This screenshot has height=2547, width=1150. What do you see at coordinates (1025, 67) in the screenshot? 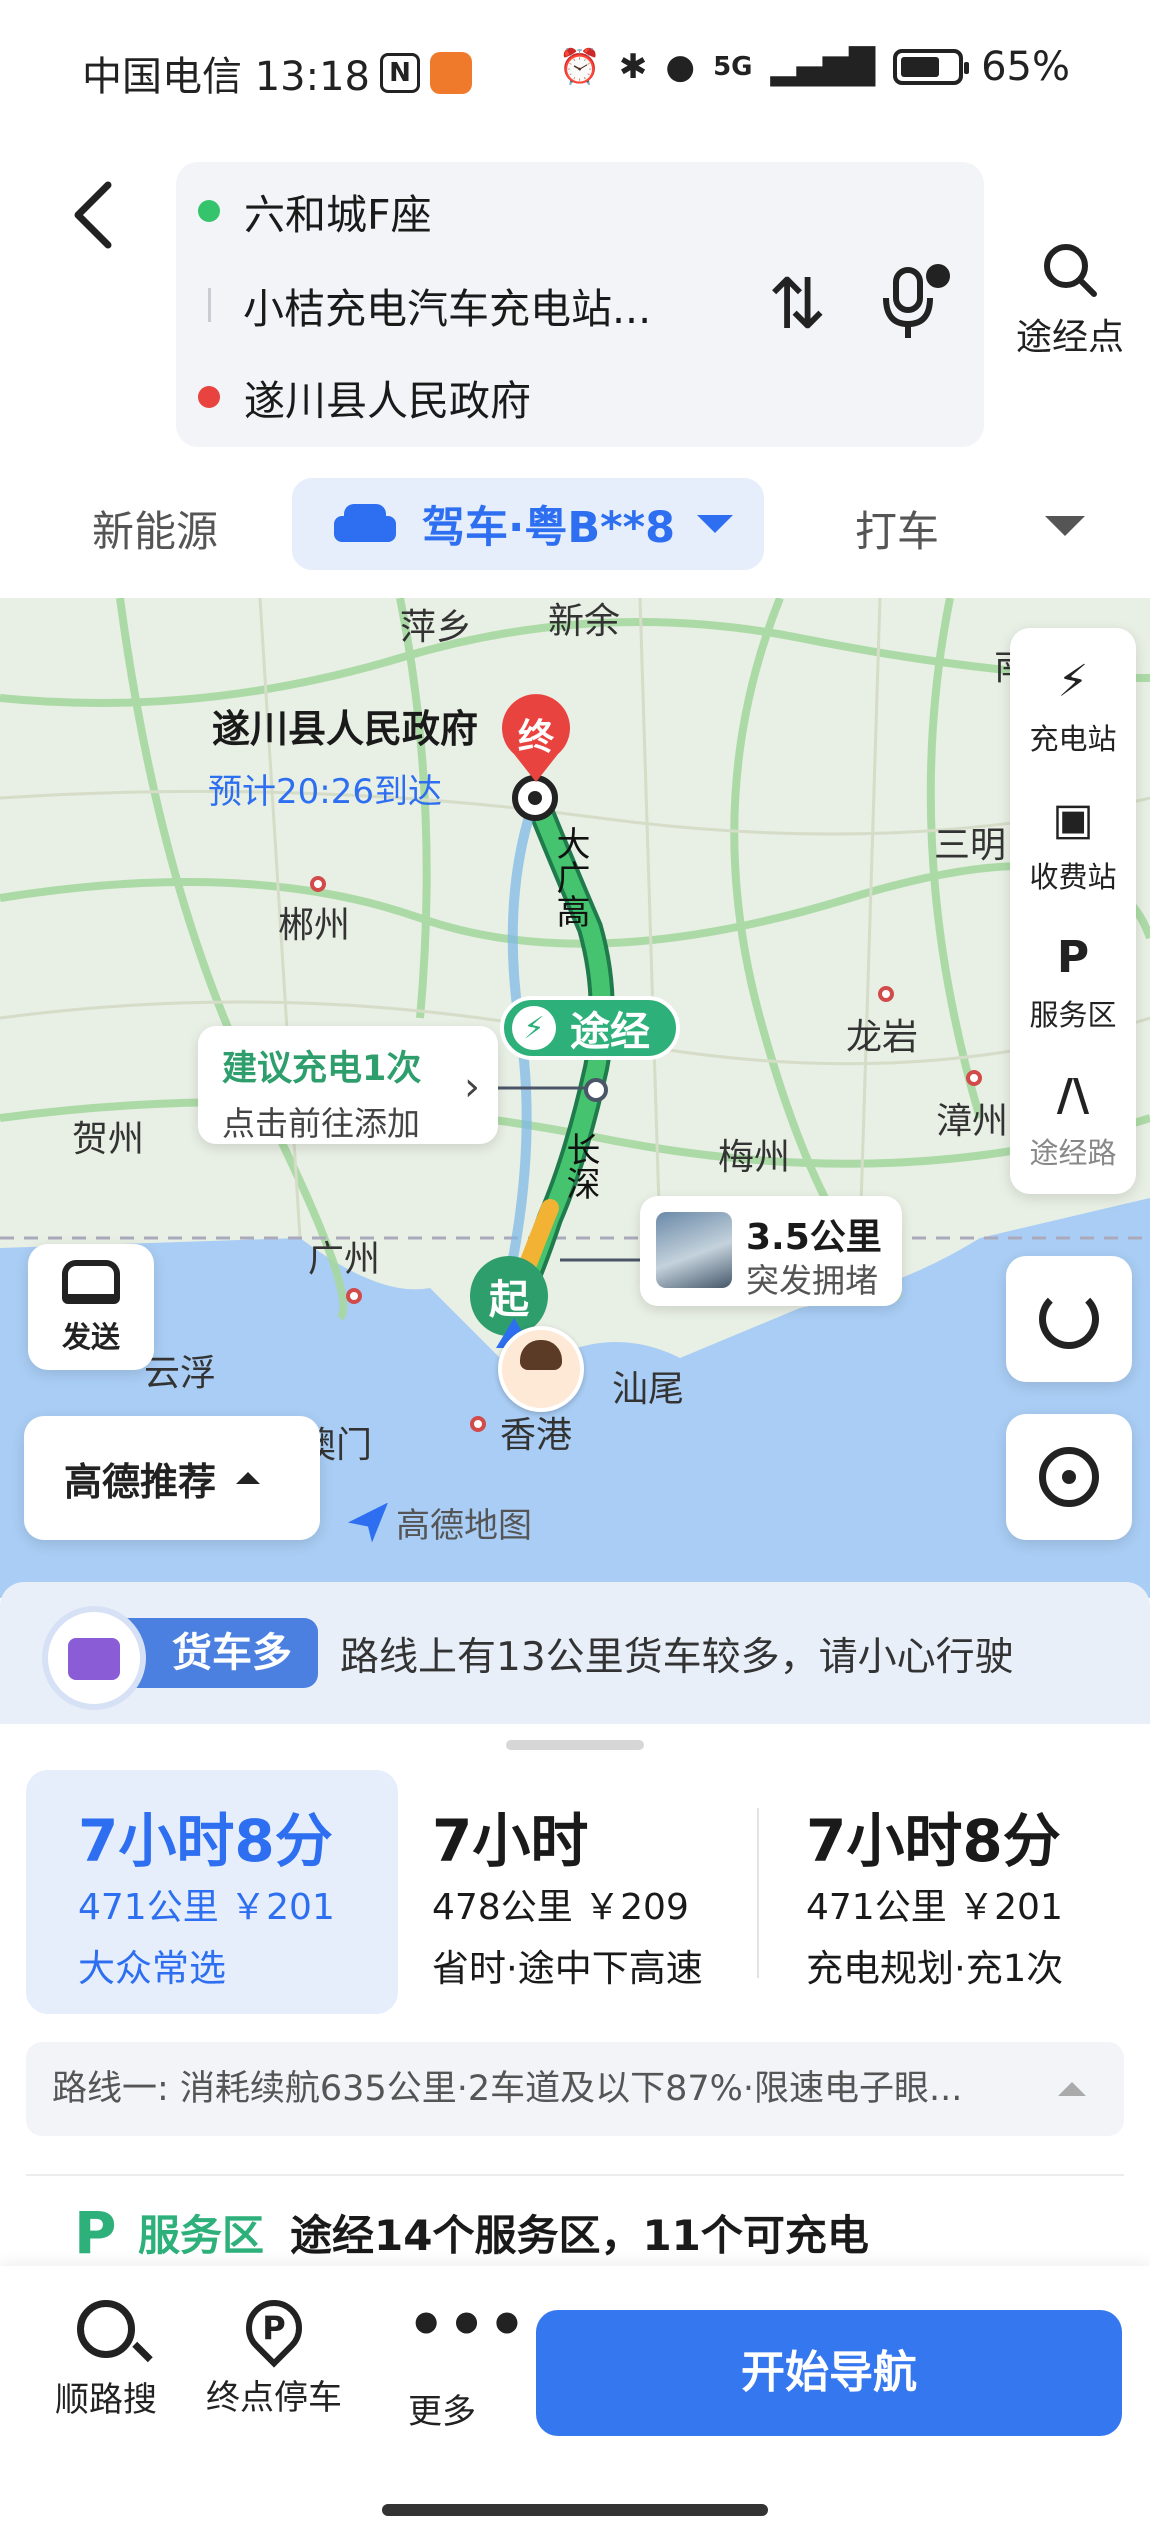
I see `battery-level: 65%` at bounding box center [1025, 67].